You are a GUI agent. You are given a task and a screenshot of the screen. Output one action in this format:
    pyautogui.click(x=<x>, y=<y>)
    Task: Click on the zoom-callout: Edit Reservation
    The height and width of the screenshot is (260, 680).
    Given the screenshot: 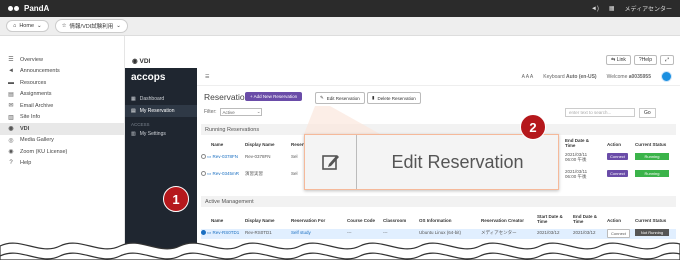 What is the action you would take?
    pyautogui.click(x=431, y=162)
    